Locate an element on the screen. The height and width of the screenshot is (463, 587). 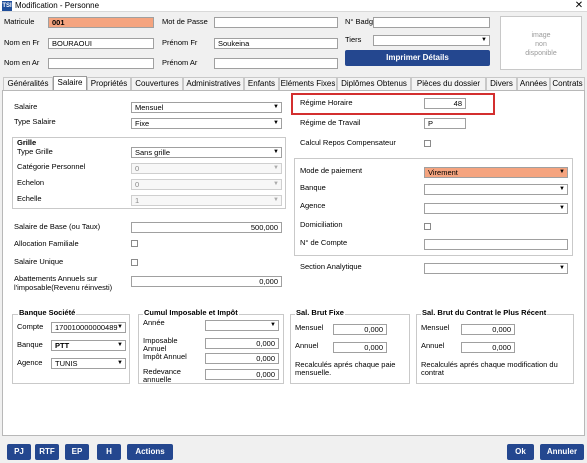
tab-generalites: Généralités is located at coordinates (28, 83).